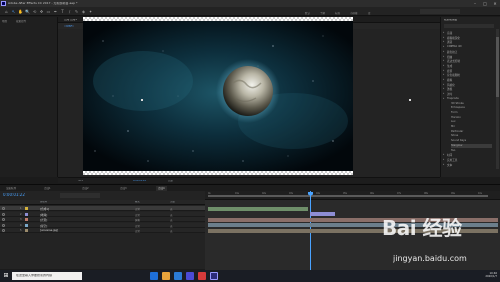 The image size is (500, 282). What do you see at coordinates (83, 11) in the screenshot?
I see `eraser-tool-icon: ◈` at bounding box center [83, 11].